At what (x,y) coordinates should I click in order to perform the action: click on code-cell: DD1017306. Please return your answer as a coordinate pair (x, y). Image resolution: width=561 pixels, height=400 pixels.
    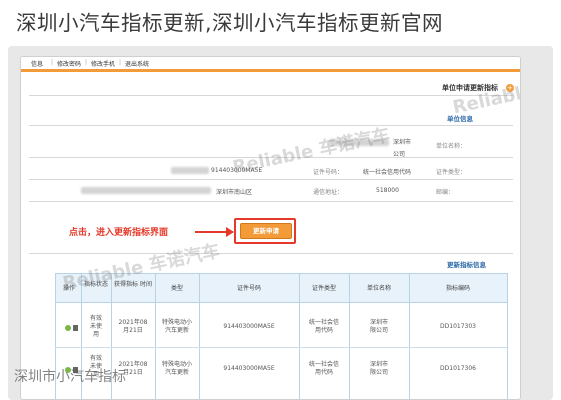
    Looking at the image, I should click on (458, 368).